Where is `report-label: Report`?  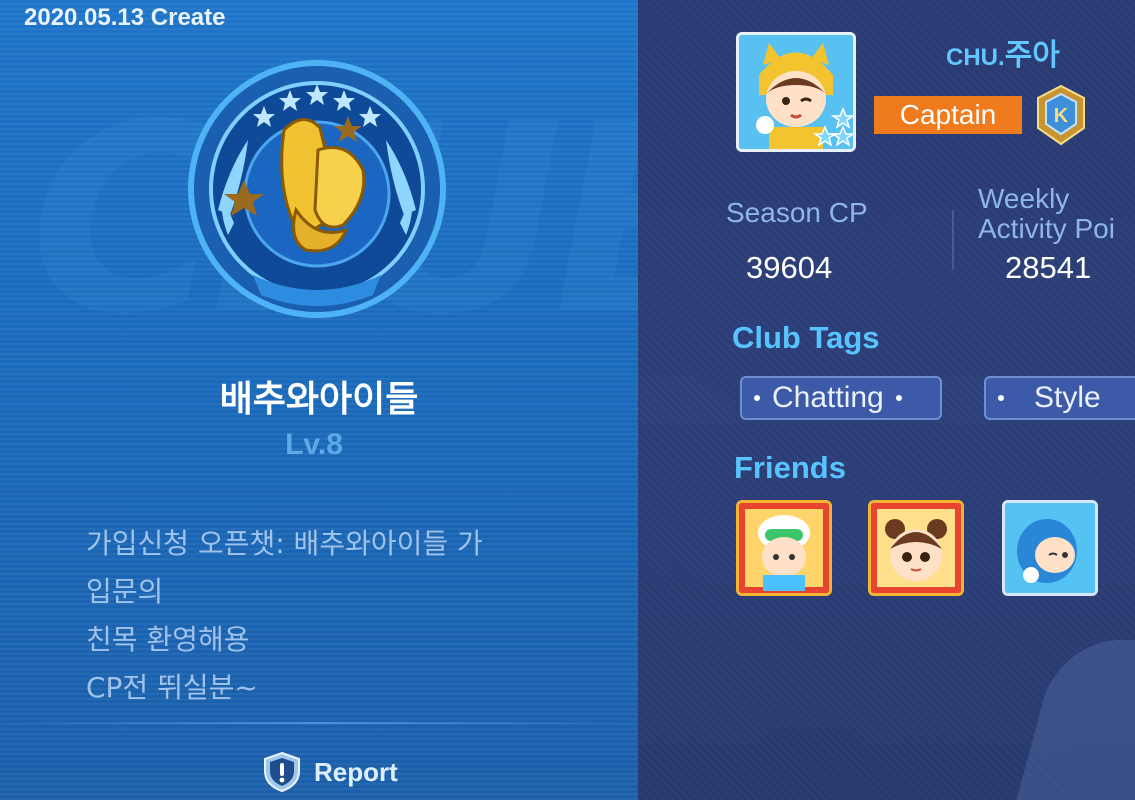 report-label: Report is located at coordinates (356, 771).